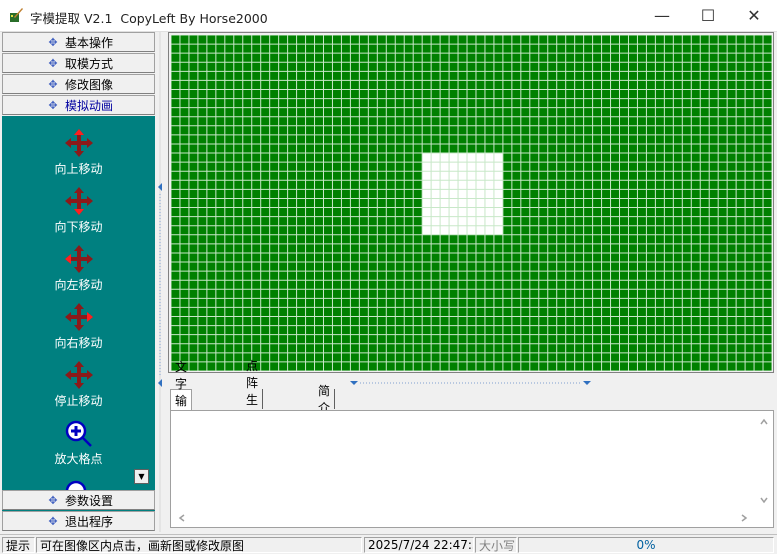  Describe the element at coordinates (646, 545) in the screenshot. I see `status-progress: 0%` at that location.